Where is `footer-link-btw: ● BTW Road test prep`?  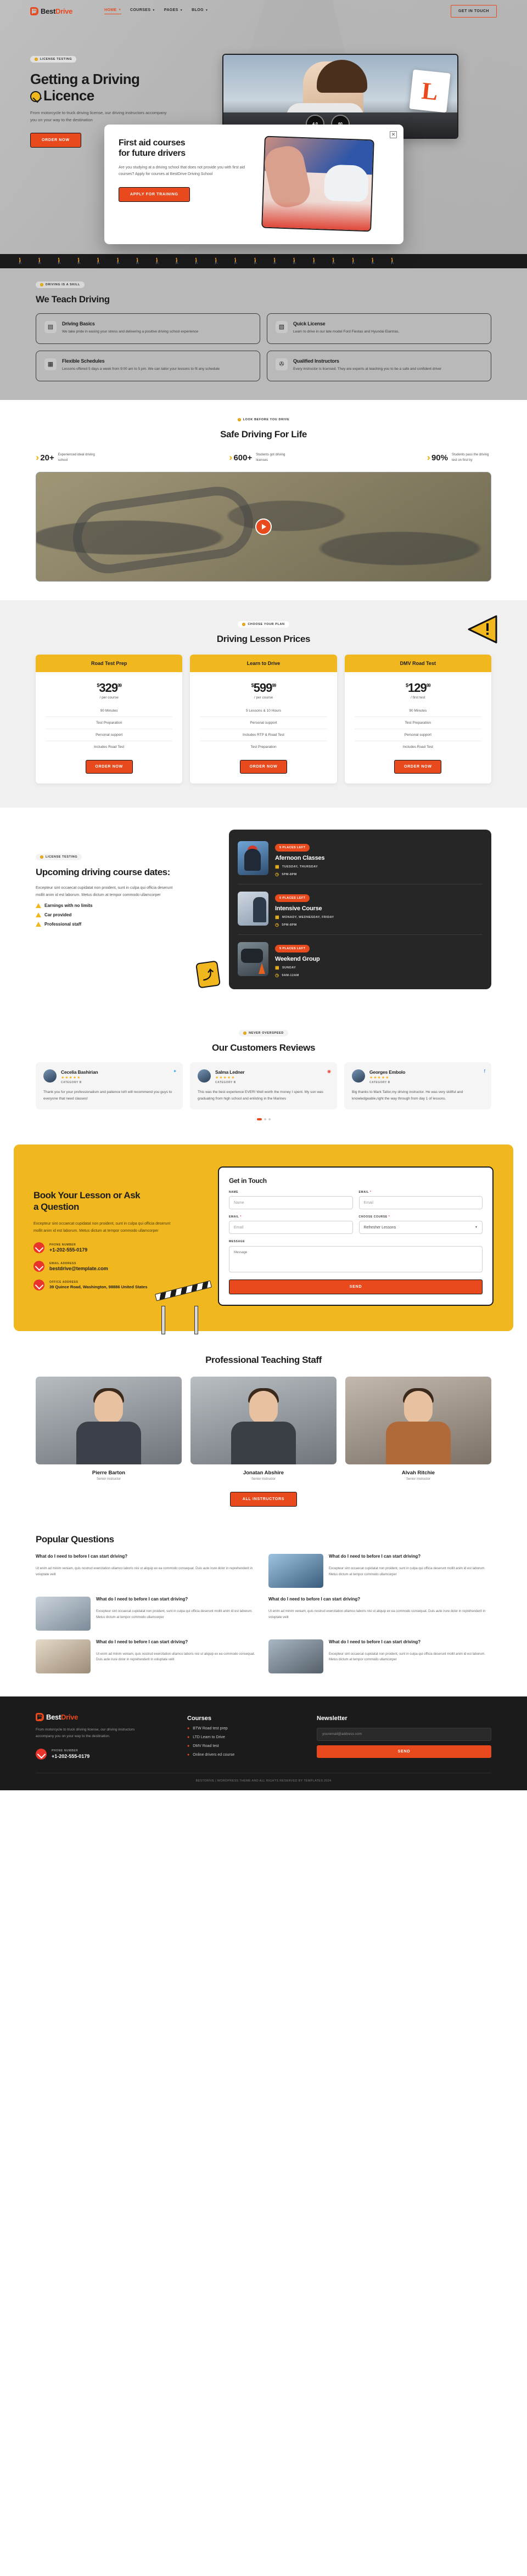
footer-link-btw: ● BTW Road test prep is located at coordinates (244, 1729).